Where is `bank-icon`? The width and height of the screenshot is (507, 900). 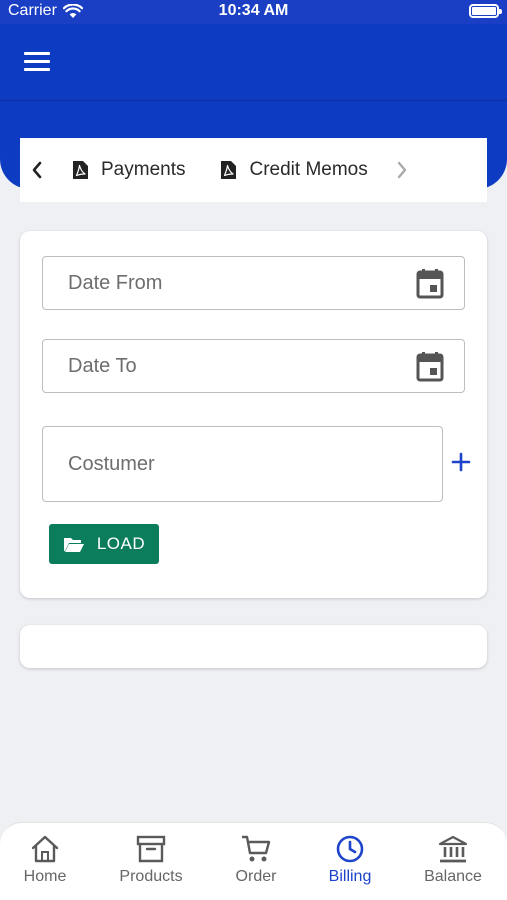 bank-icon is located at coordinates (453, 849).